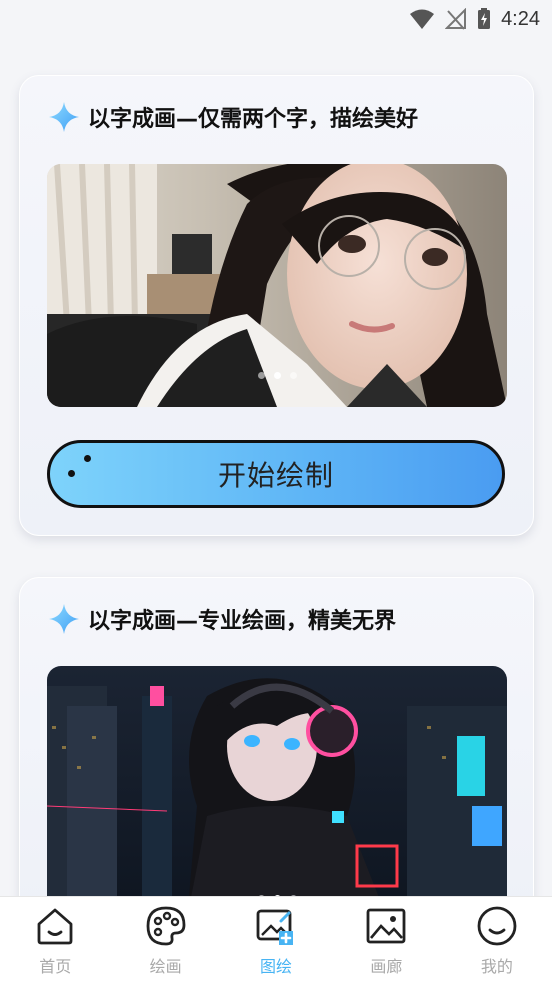 The image size is (552, 982). I want to click on start-drawing-button: 开始绘制, so click(276, 474).